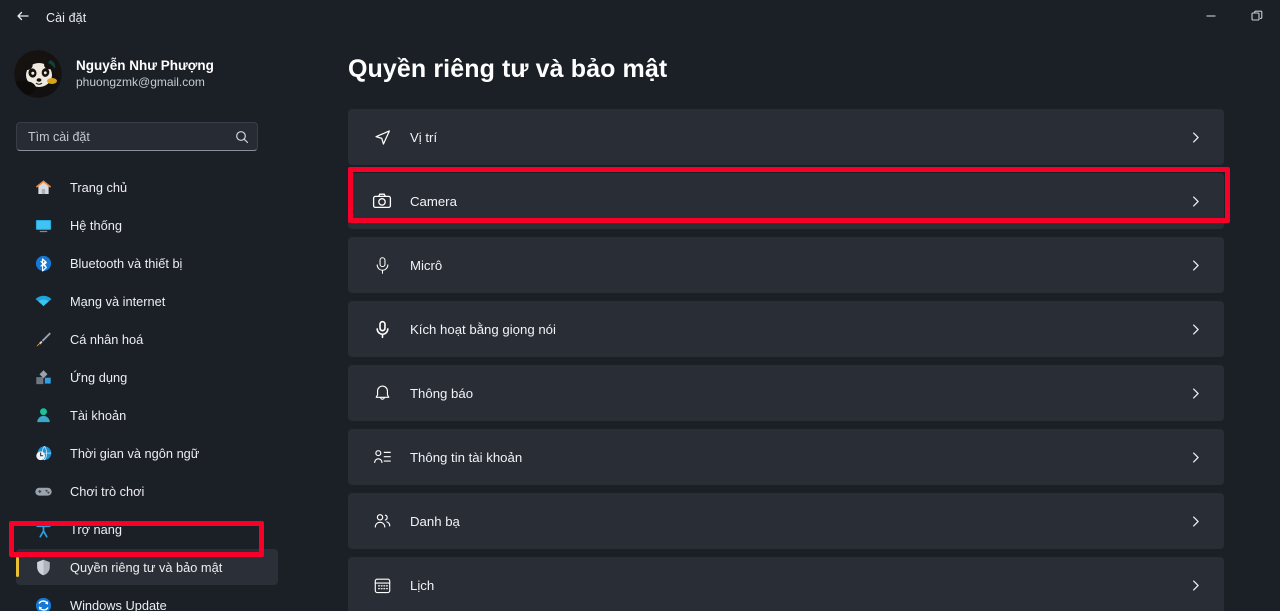  I want to click on clock-globe-icon, so click(43, 453).